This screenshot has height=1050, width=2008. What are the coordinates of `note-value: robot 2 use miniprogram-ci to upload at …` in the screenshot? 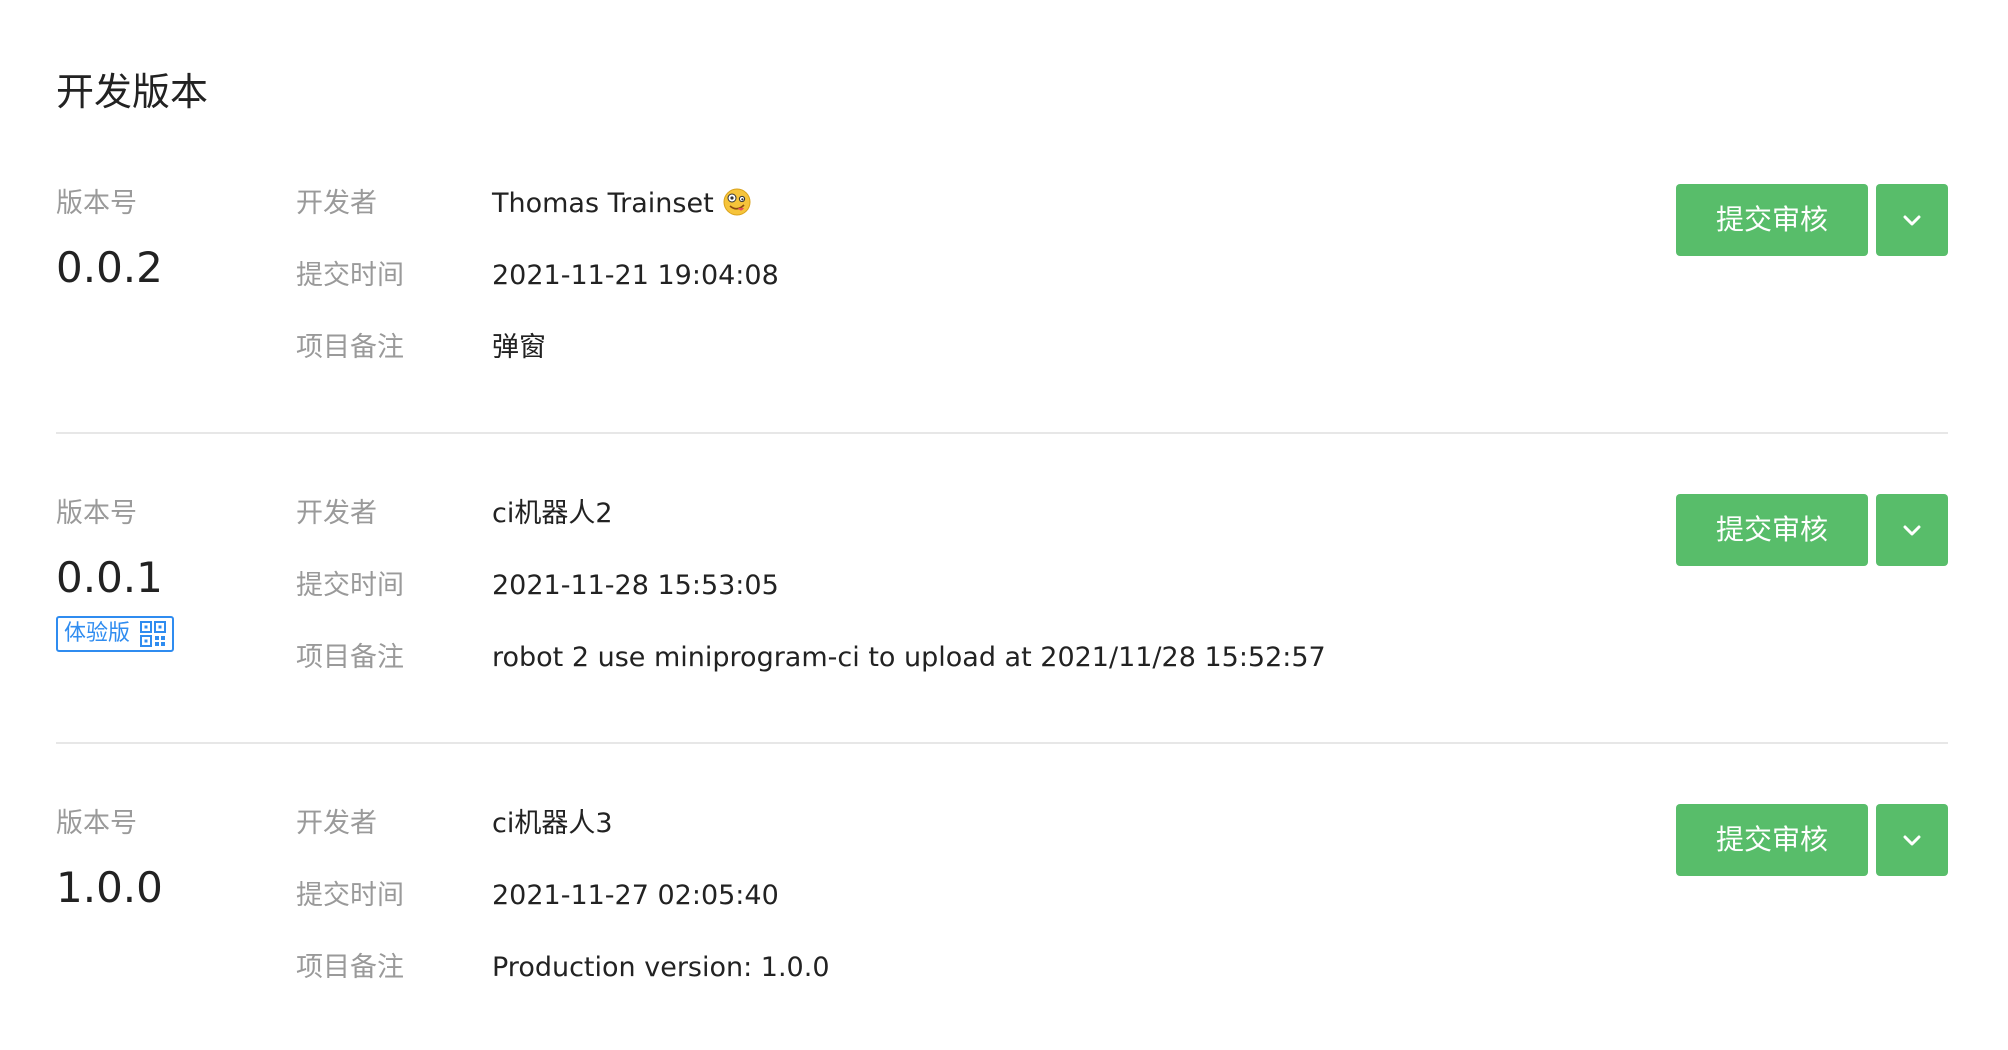 It's located at (909, 657).